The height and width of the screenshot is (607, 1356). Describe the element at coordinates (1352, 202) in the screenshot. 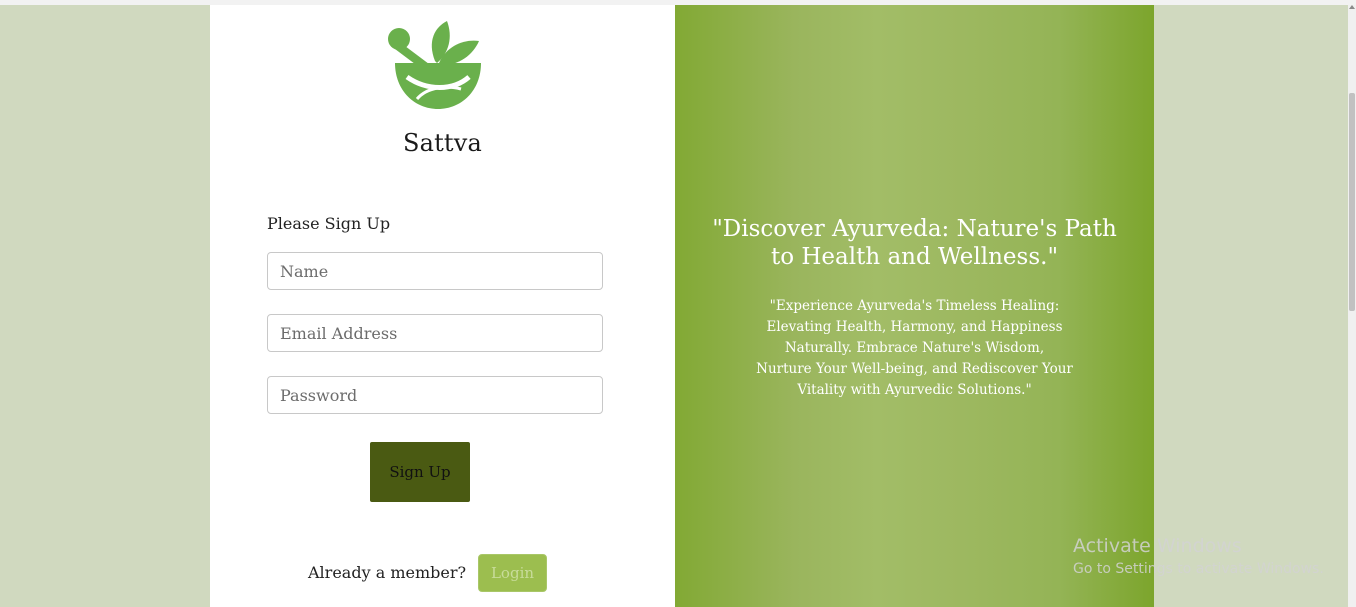

I see `scrollbar-thumb` at that location.